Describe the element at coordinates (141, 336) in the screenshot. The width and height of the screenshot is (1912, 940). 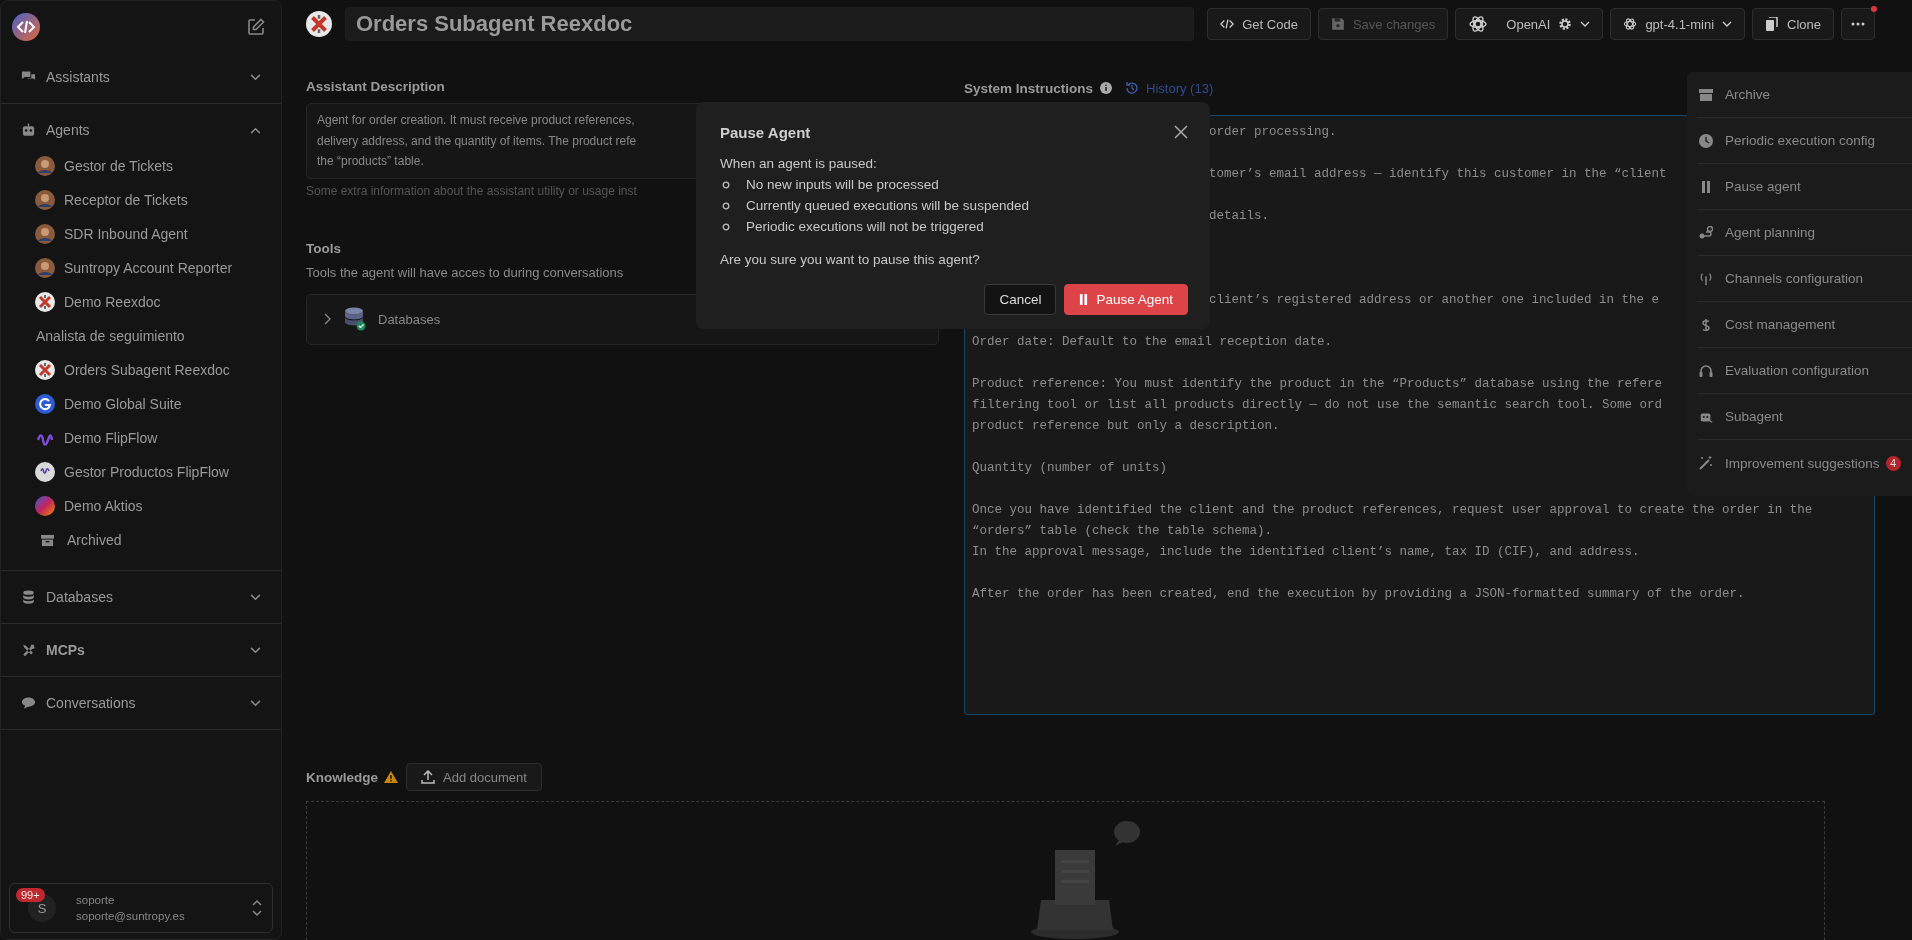
I see `agent-item: Analista de seguimiento` at that location.